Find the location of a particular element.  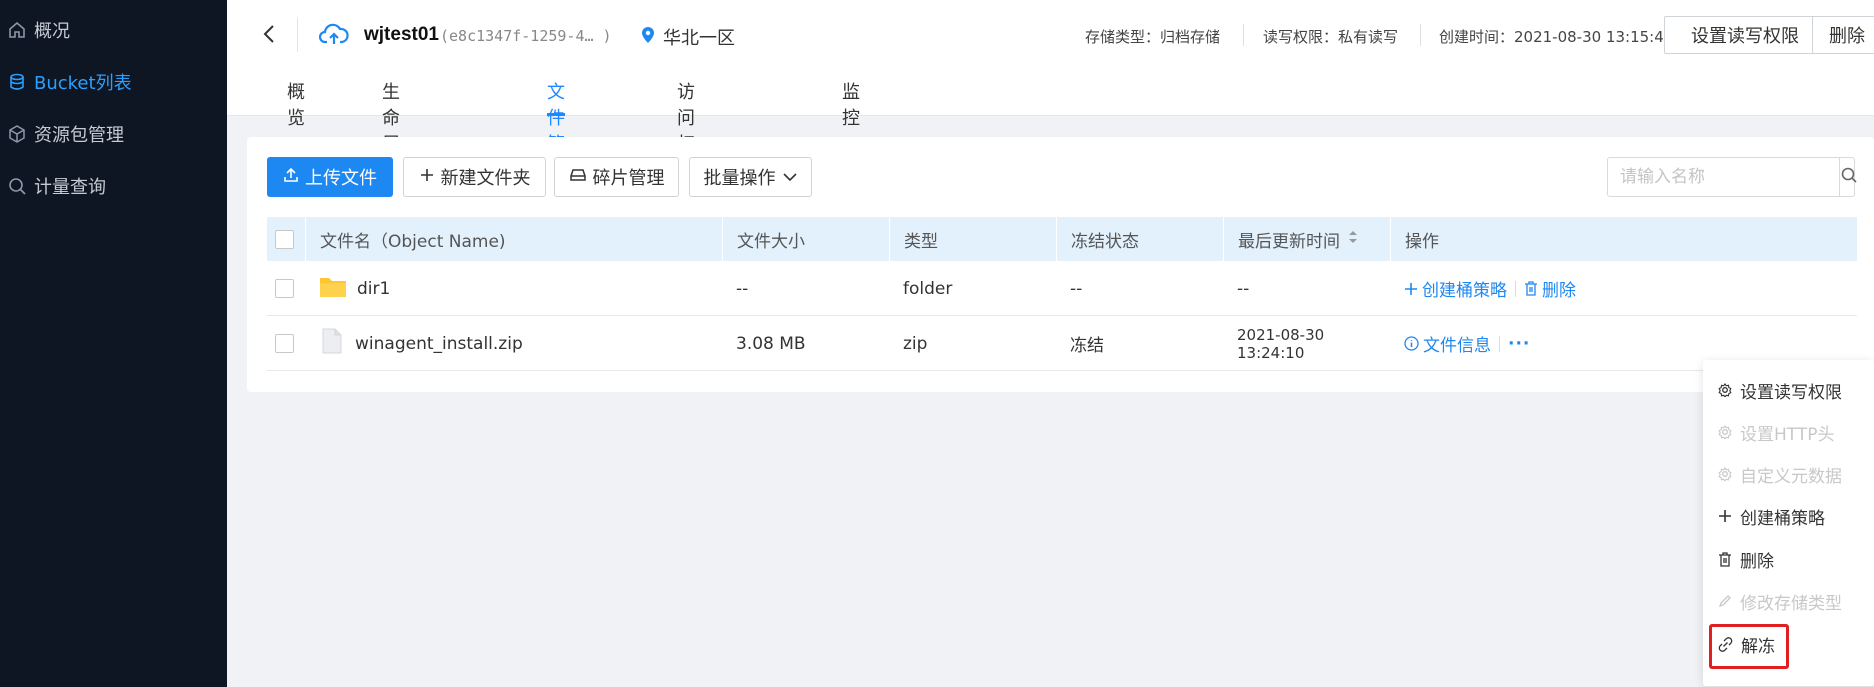

frozen-cell: 冻结 is located at coordinates (1087, 346).